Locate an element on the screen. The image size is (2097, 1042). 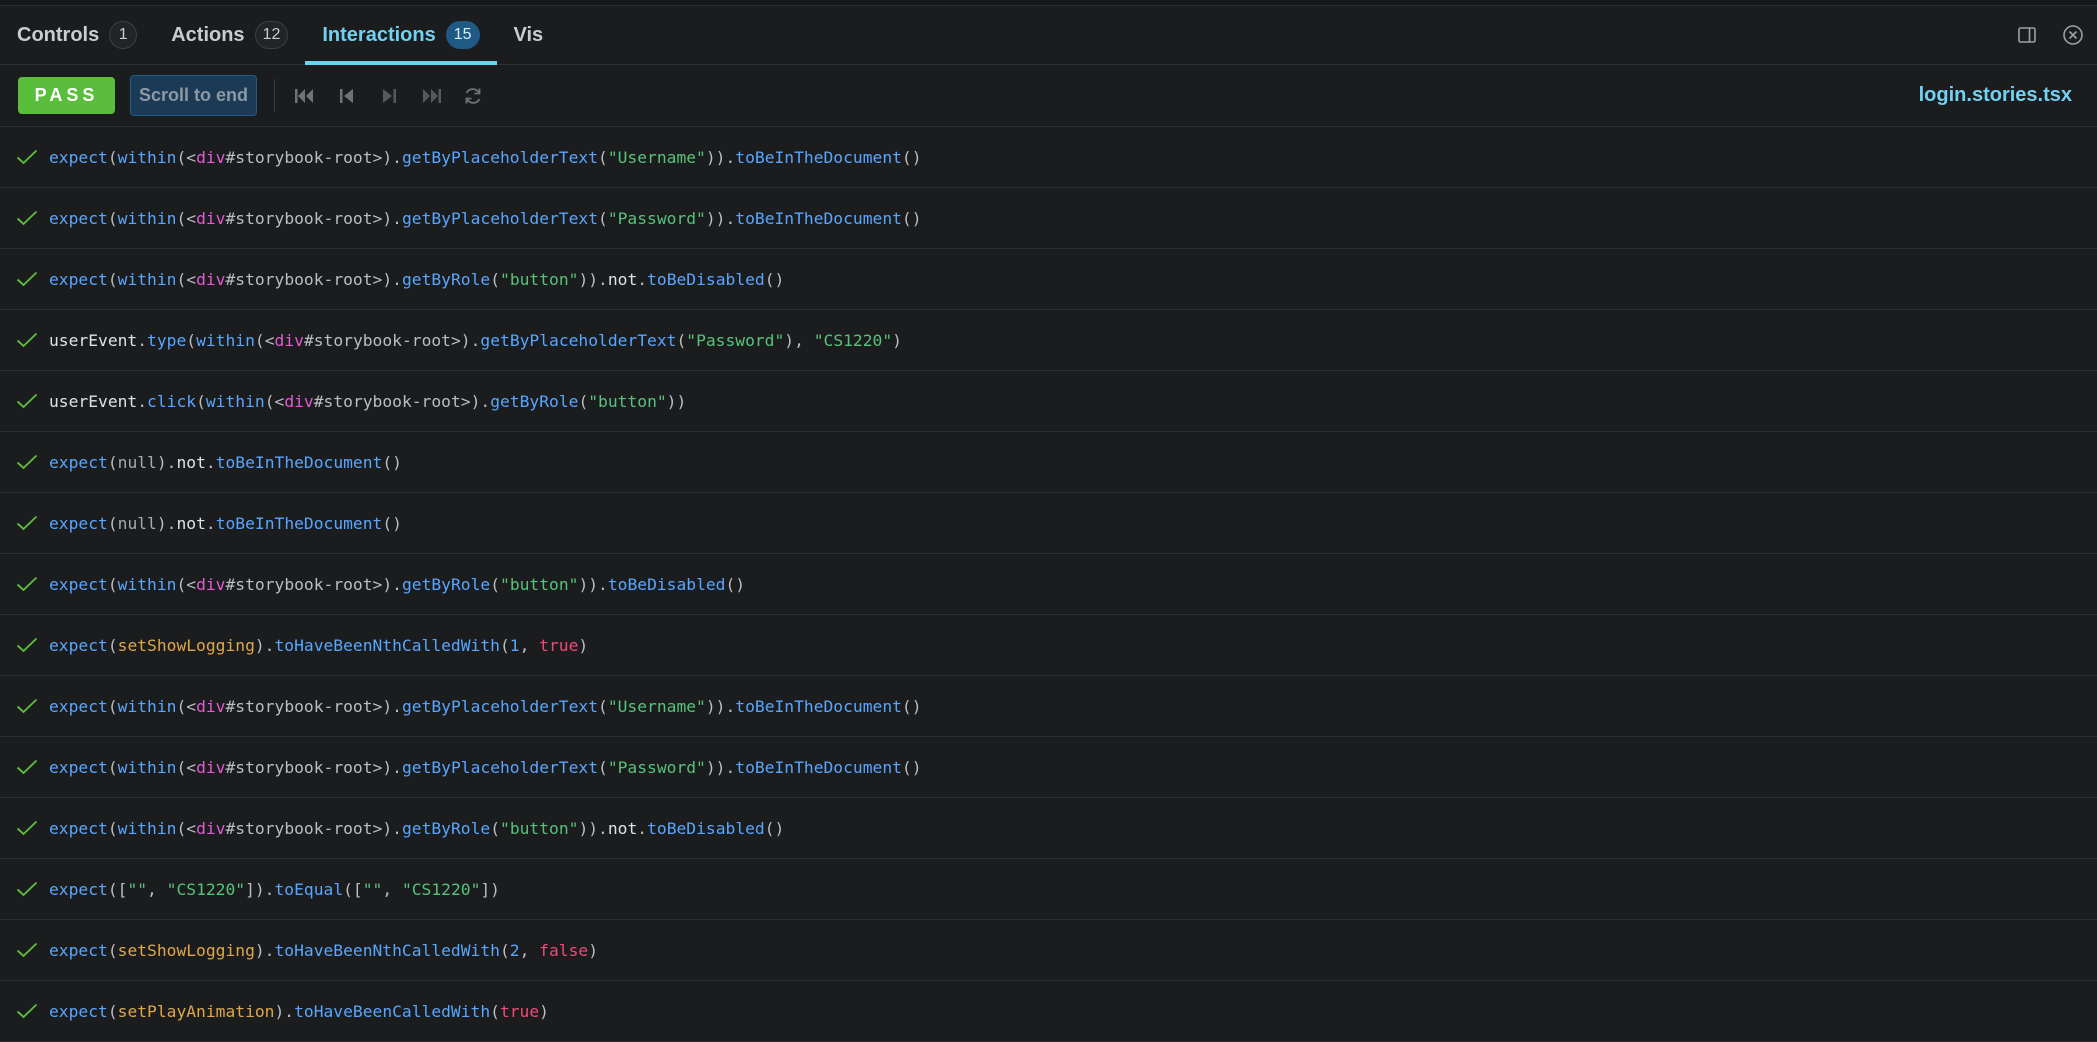
code-token: false is located at coordinates (564, 950).